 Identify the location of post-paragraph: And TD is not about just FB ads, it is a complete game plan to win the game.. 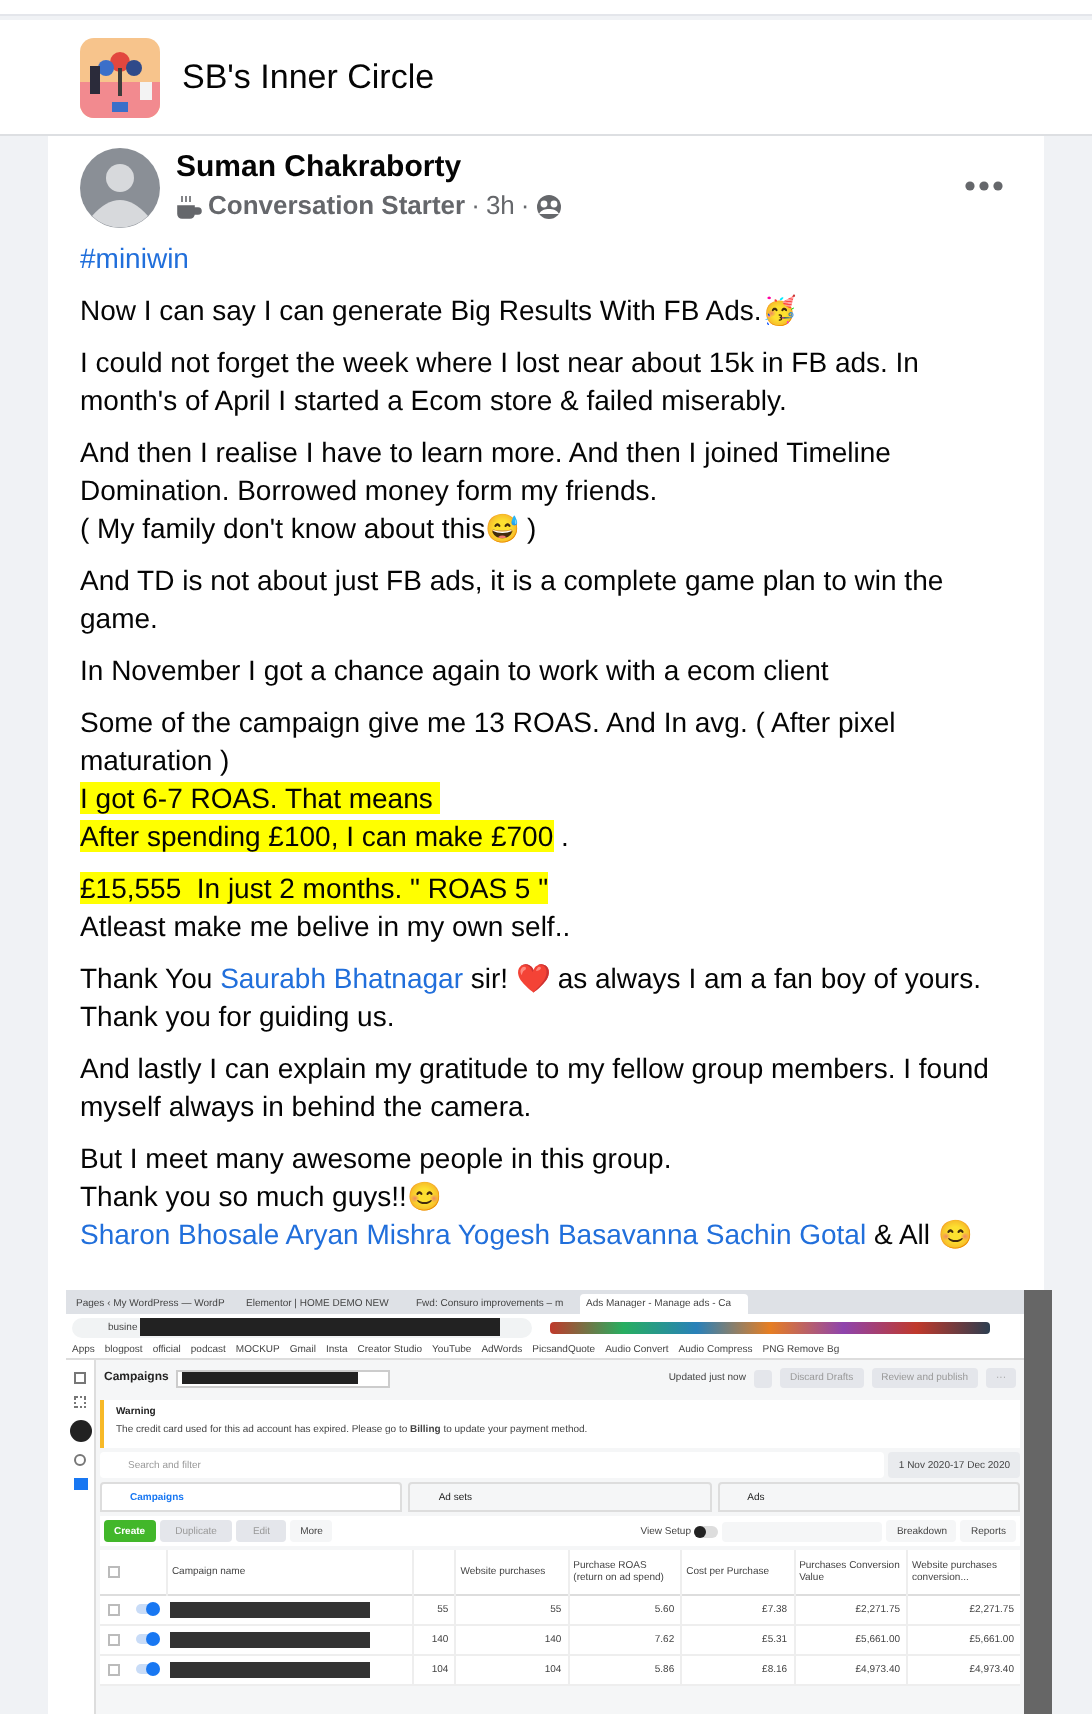
(513, 600).